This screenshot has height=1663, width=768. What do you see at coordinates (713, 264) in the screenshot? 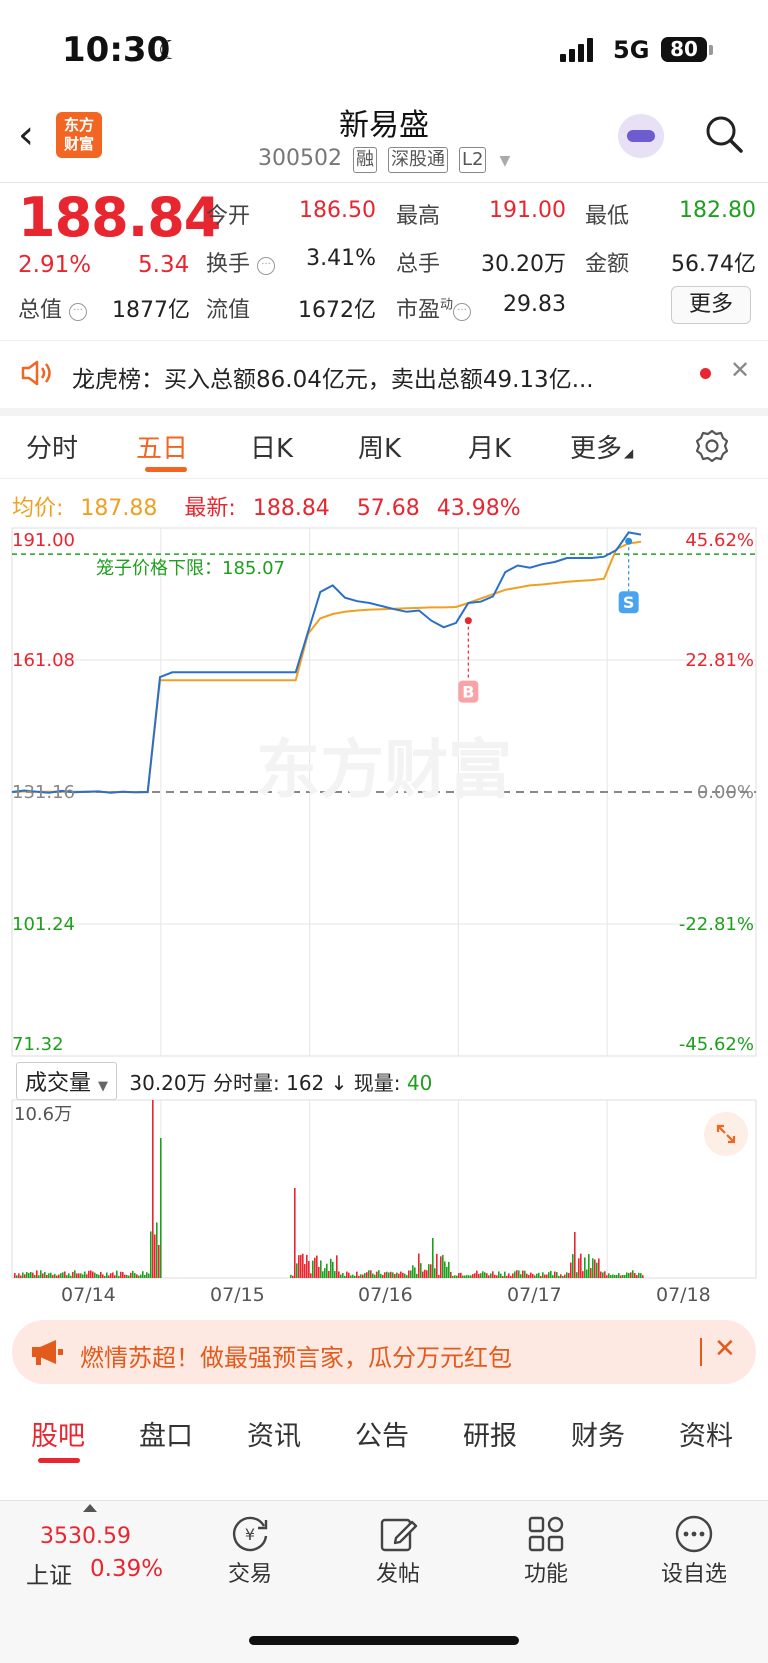
I see `amount-value: 56.74亿` at bounding box center [713, 264].